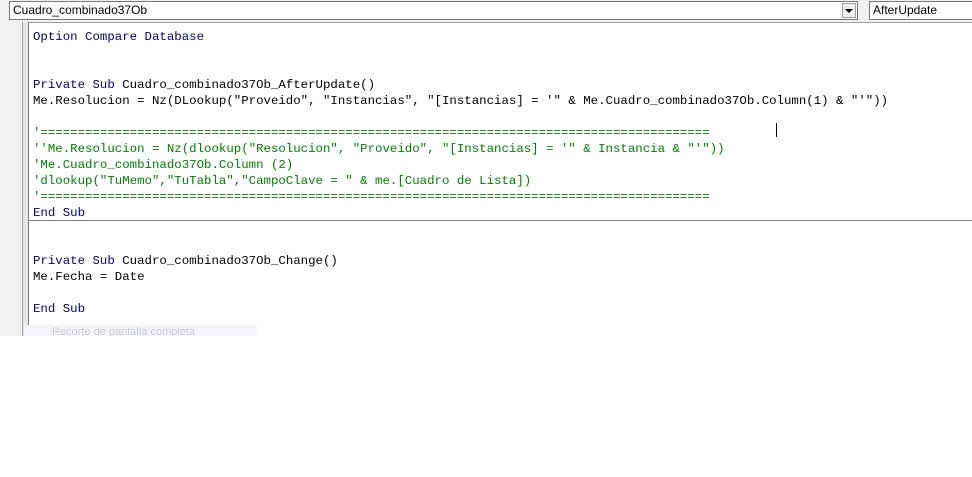 This screenshot has height=477, width=972. I want to click on overlay-label: Recorte de pantalla completa, so click(124, 331).